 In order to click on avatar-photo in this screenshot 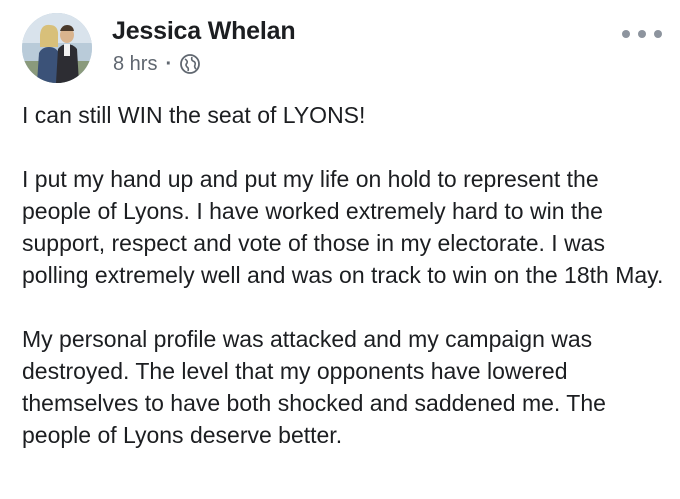, I will do `click(57, 48)`.